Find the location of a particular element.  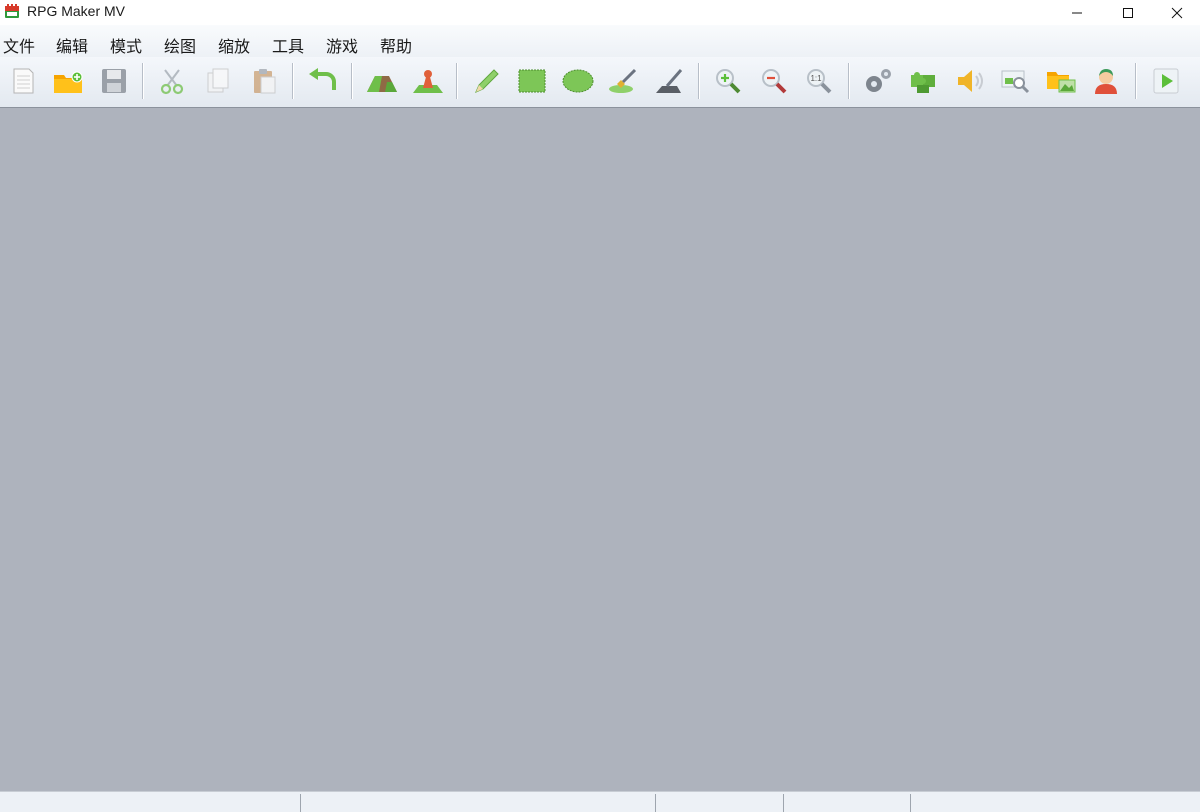

zoom-in-icon is located at coordinates (728, 81).